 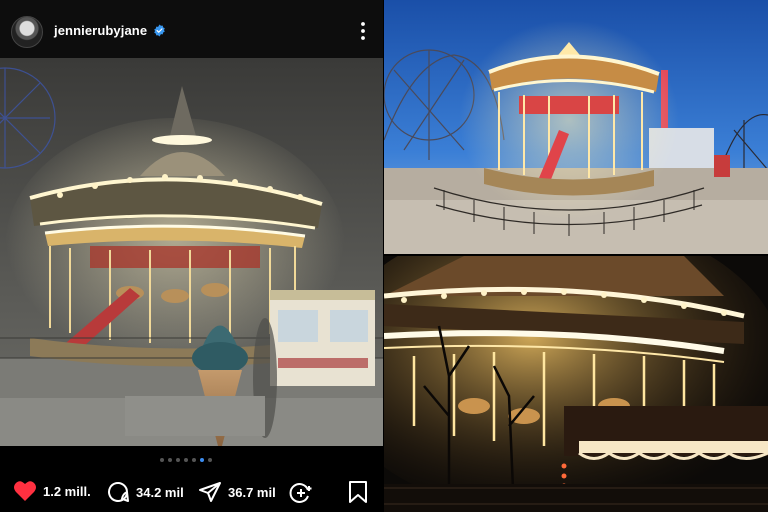 I want to click on remix-icon, so click(x=301, y=493).